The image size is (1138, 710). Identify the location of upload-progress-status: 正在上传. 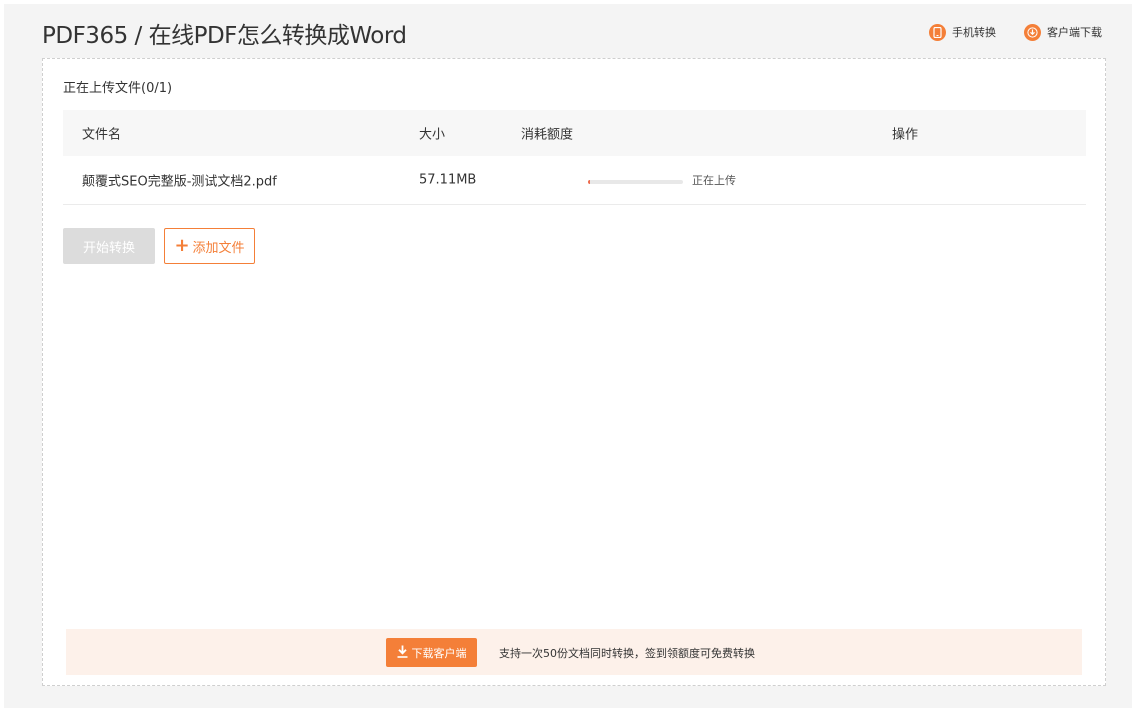
(714, 180).